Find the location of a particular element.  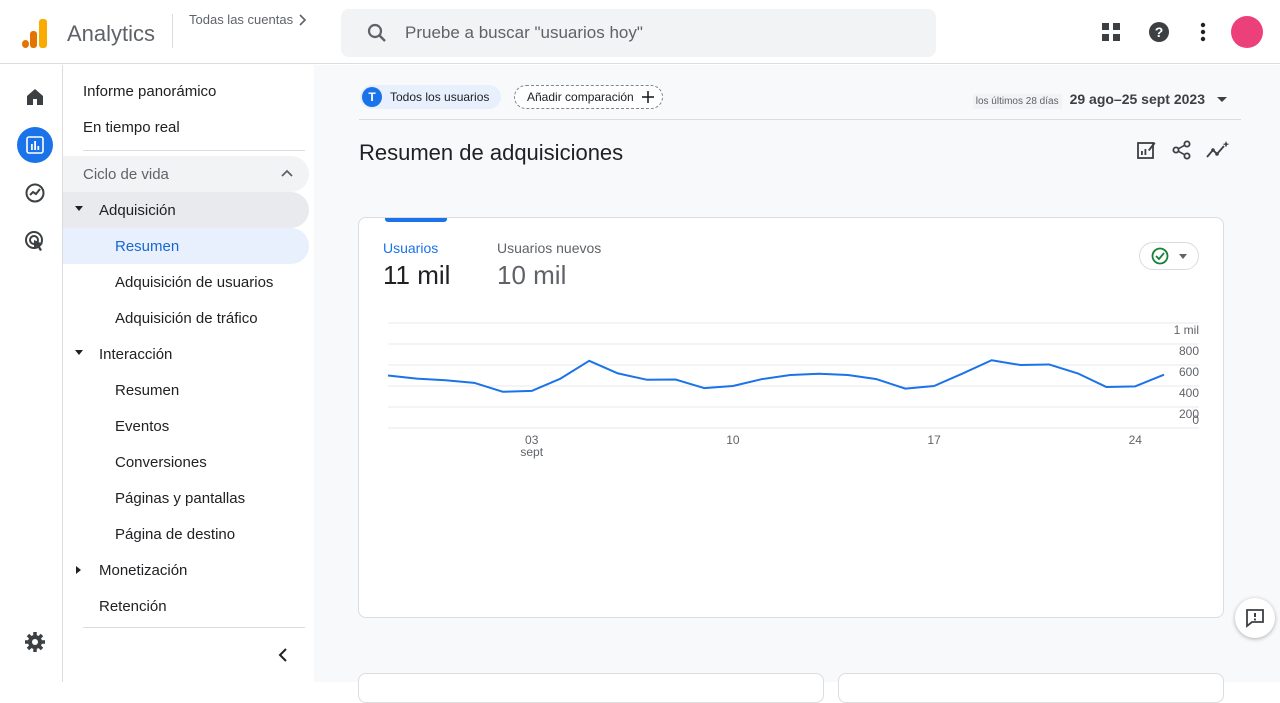

metric-label: Usuarios is located at coordinates (411, 248).